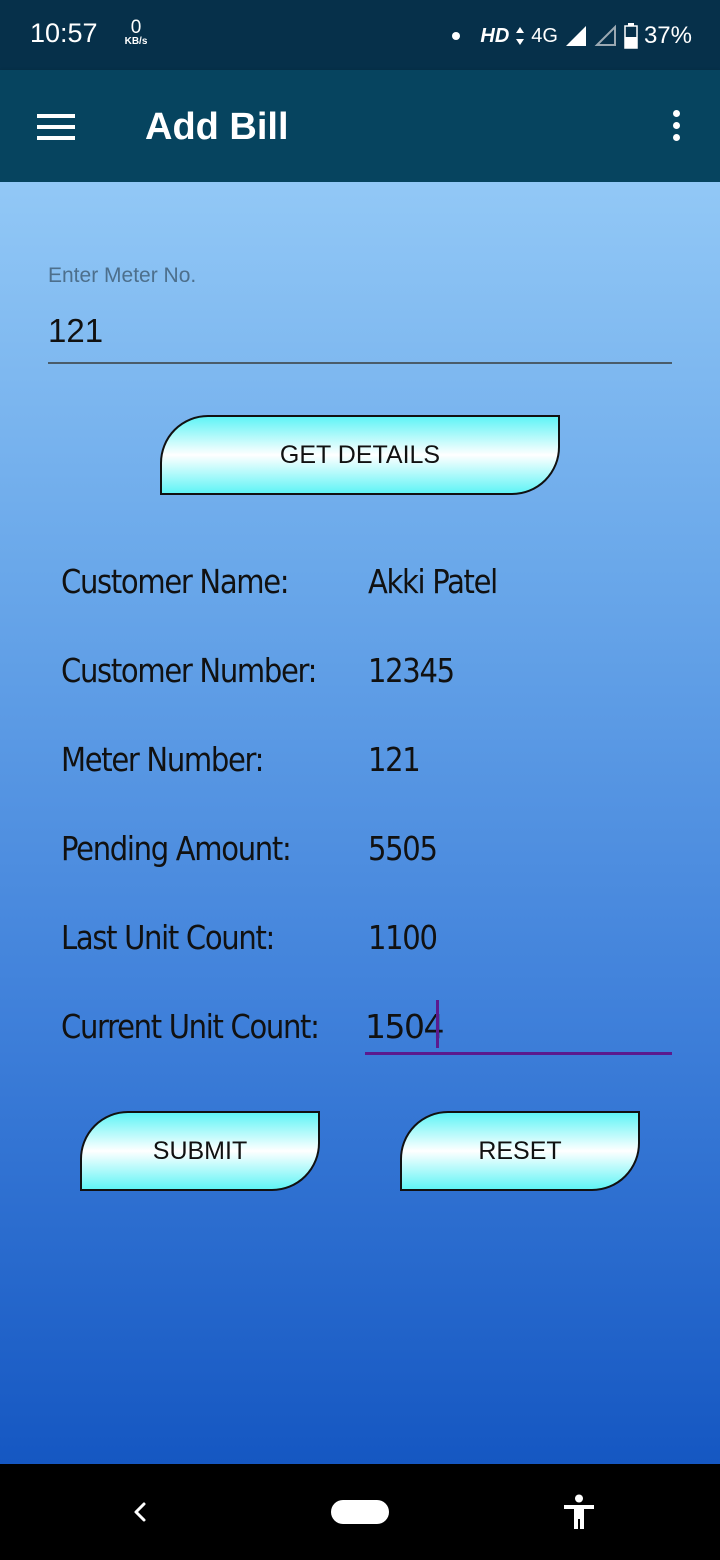  Describe the element at coordinates (456, 36) in the screenshot. I see `notification-dot-icon` at that location.